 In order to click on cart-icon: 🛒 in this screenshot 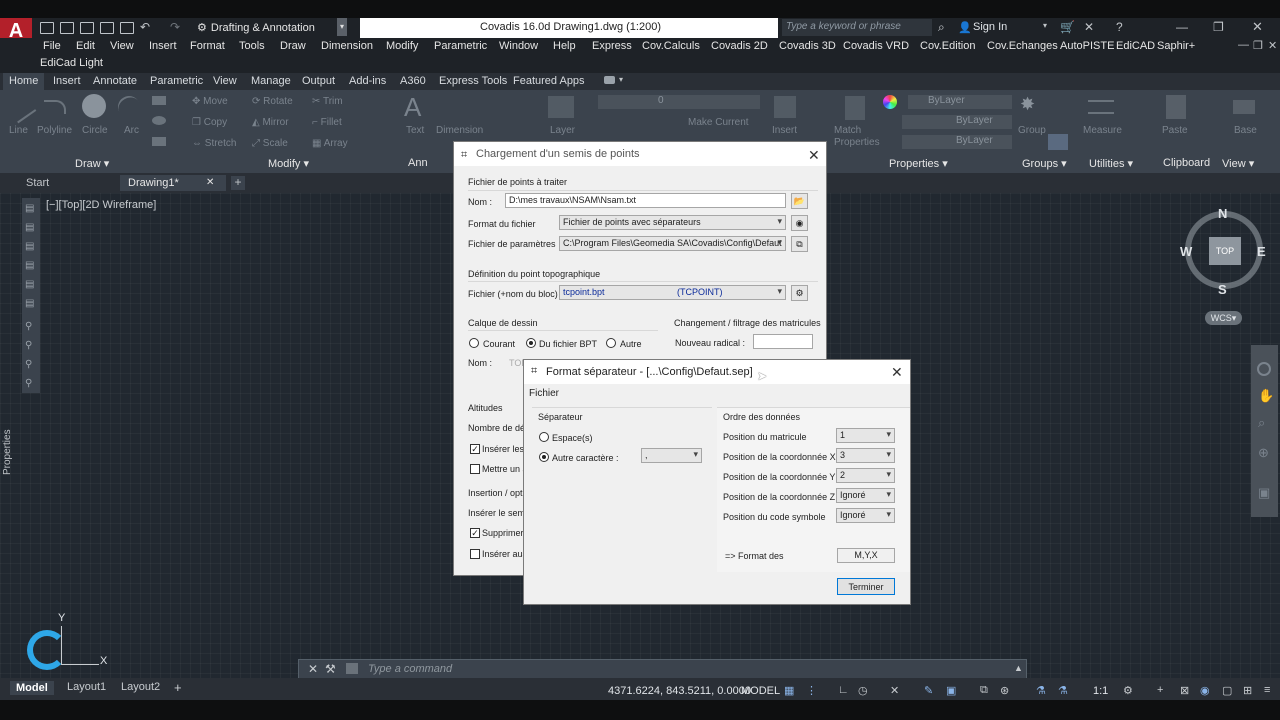, I will do `click(1067, 27)`.